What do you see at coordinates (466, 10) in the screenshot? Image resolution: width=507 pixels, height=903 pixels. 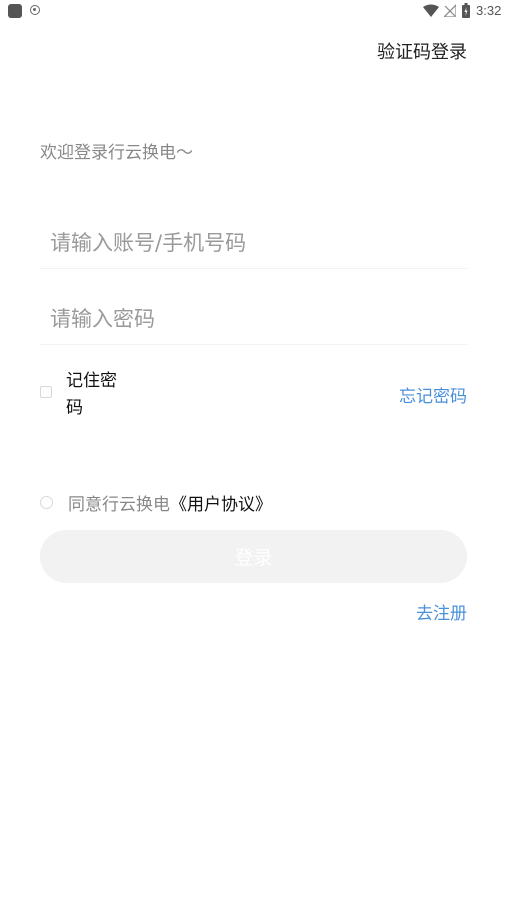 I see `battery-icon` at bounding box center [466, 10].